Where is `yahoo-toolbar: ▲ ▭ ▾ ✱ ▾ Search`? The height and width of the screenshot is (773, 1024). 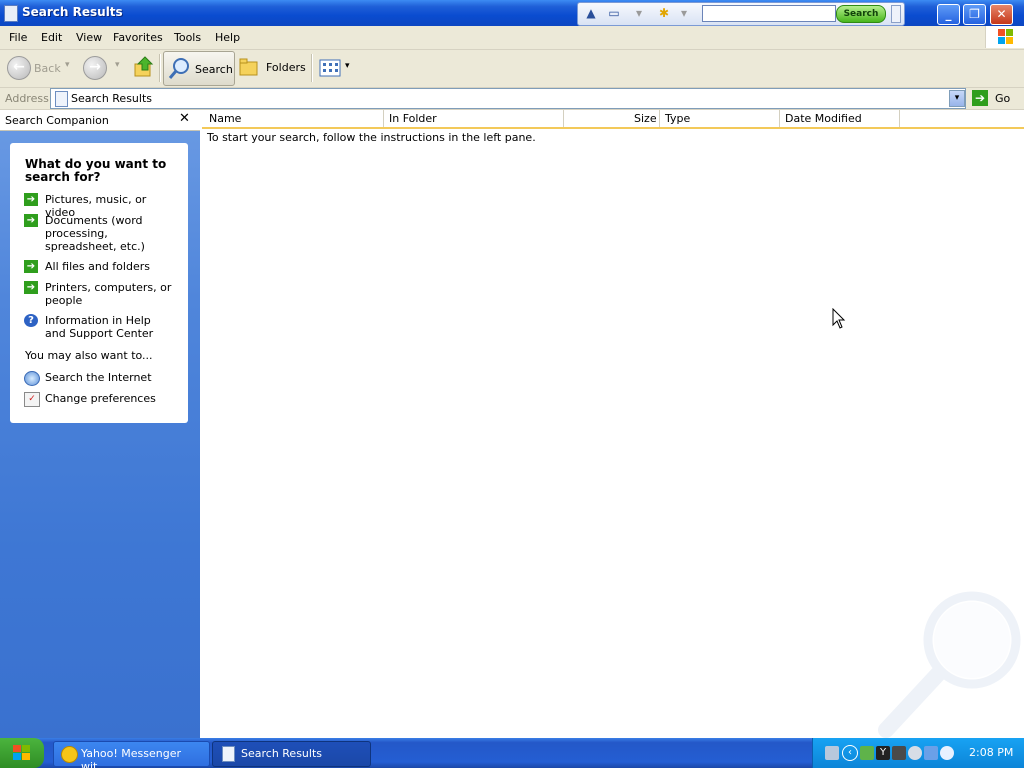
yahoo-toolbar: ▲ ▭ ▾ ✱ ▾ Search is located at coordinates (741, 14).